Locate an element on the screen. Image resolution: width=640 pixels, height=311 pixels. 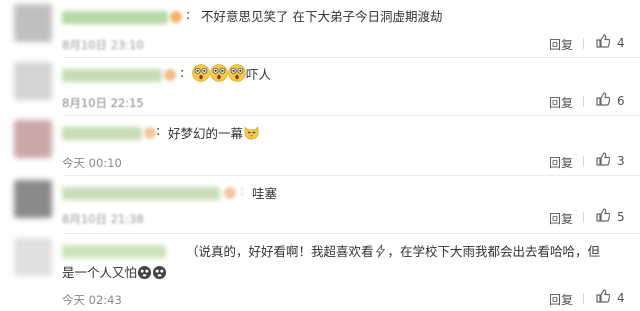
comment-text-label: 吓人 is located at coordinates (259, 74).